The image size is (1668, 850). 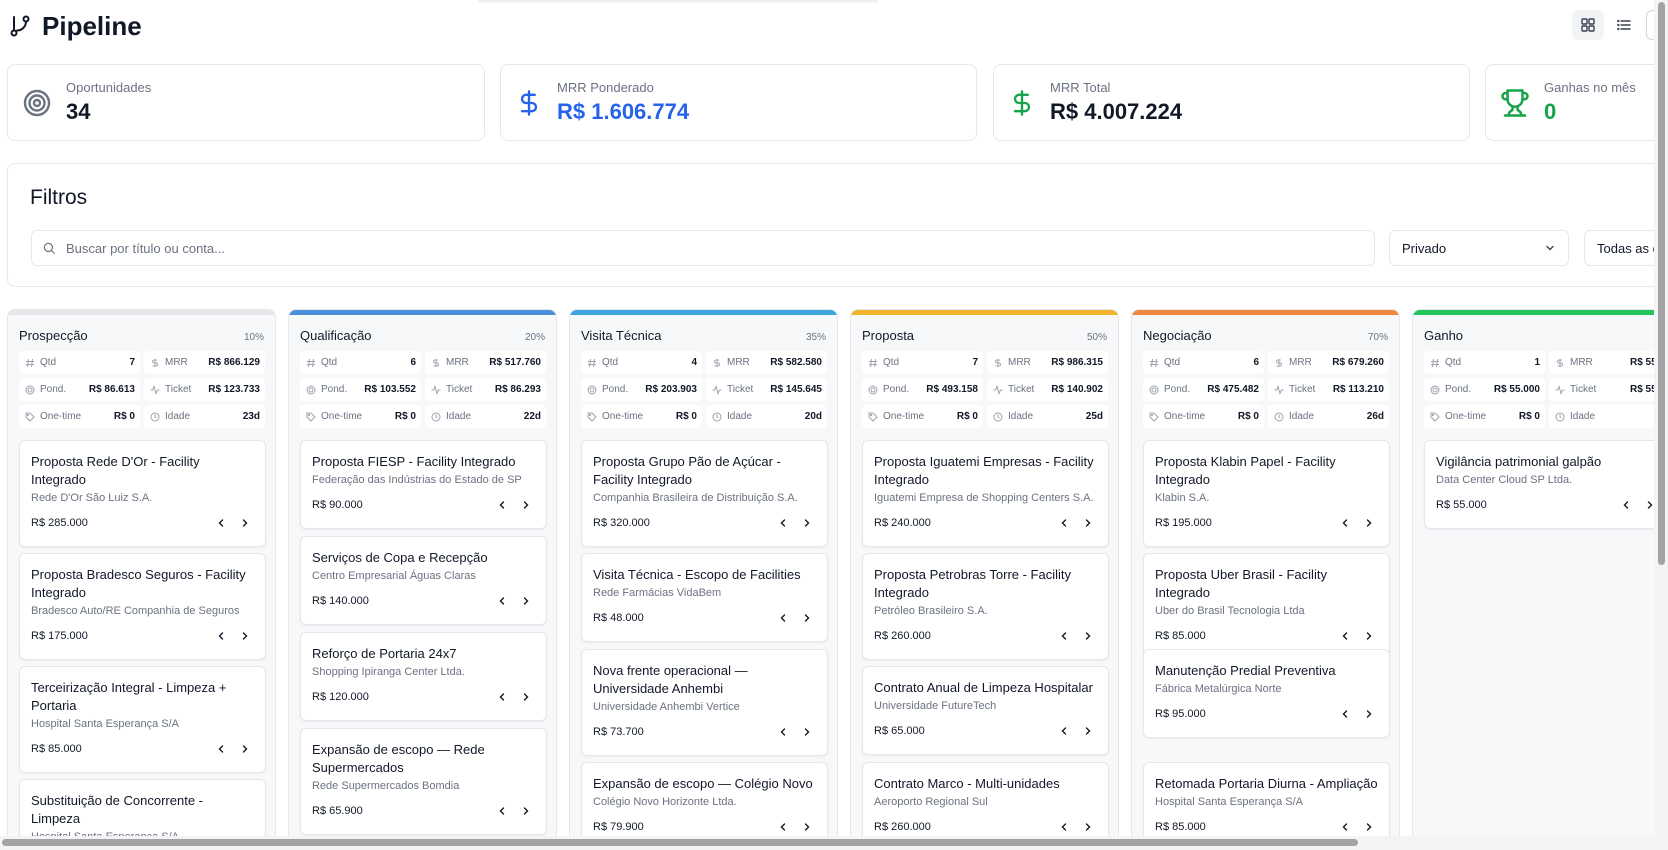 I want to click on search-box, so click(x=703, y=248).